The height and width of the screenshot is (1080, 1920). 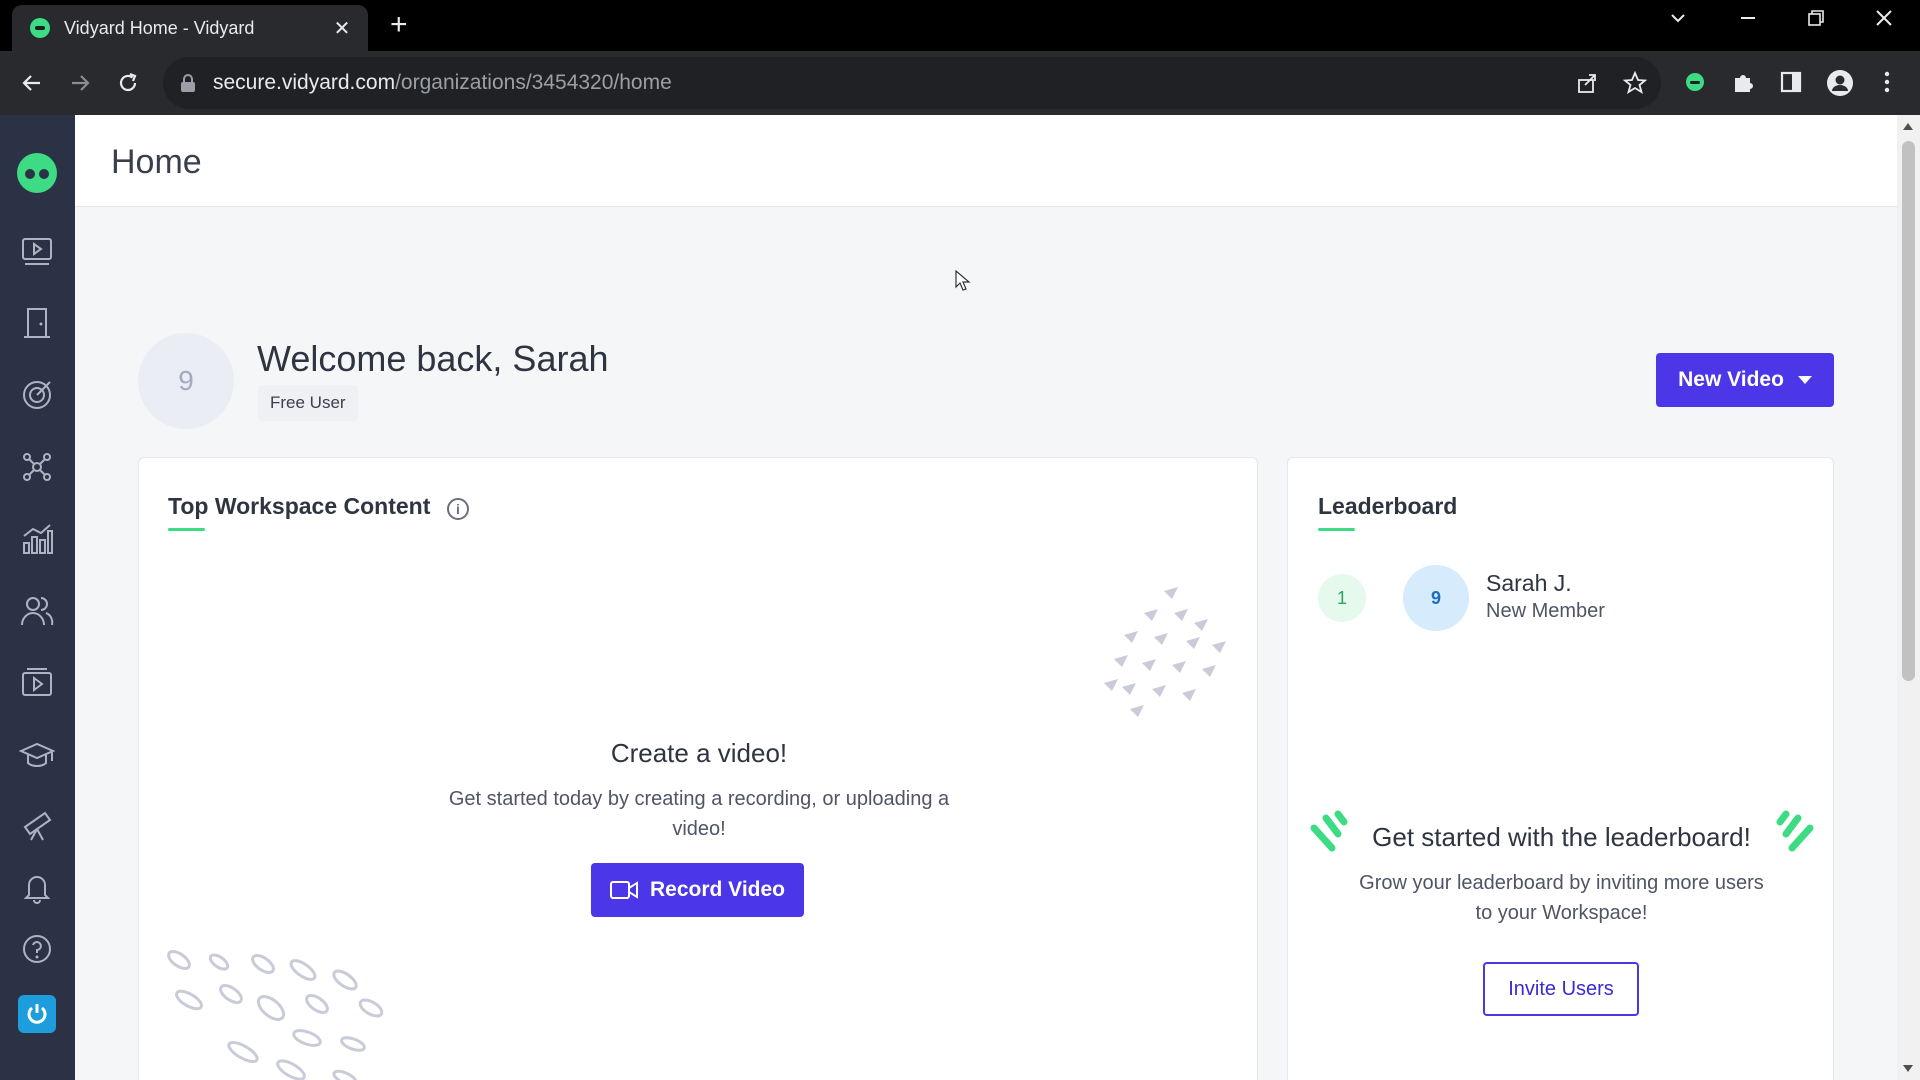 I want to click on vidyard-extension-icon, so click(x=1695, y=82).